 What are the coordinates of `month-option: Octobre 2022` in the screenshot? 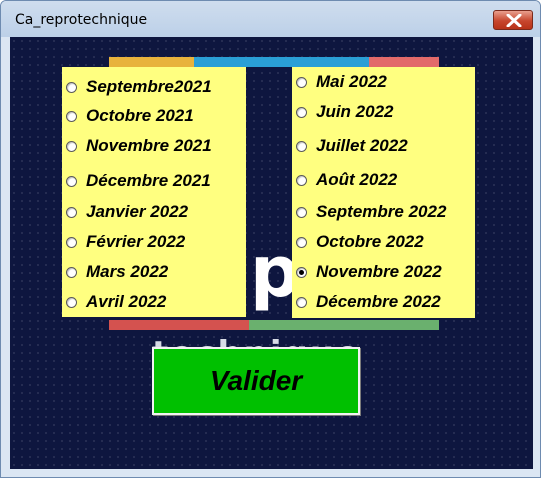 It's located at (383, 242).